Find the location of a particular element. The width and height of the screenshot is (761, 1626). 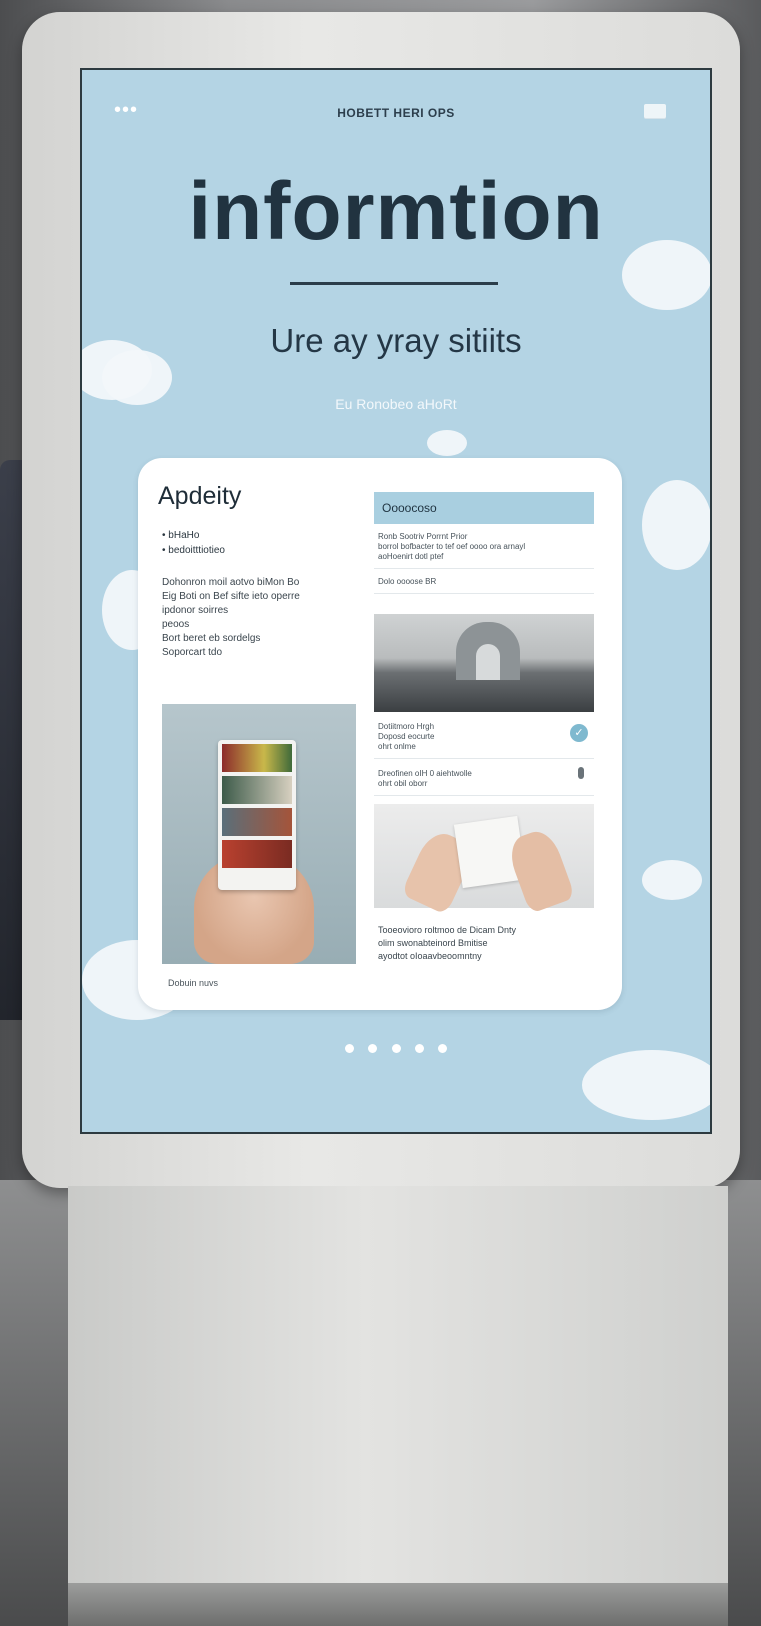

hands-card-photo is located at coordinates (484, 860).